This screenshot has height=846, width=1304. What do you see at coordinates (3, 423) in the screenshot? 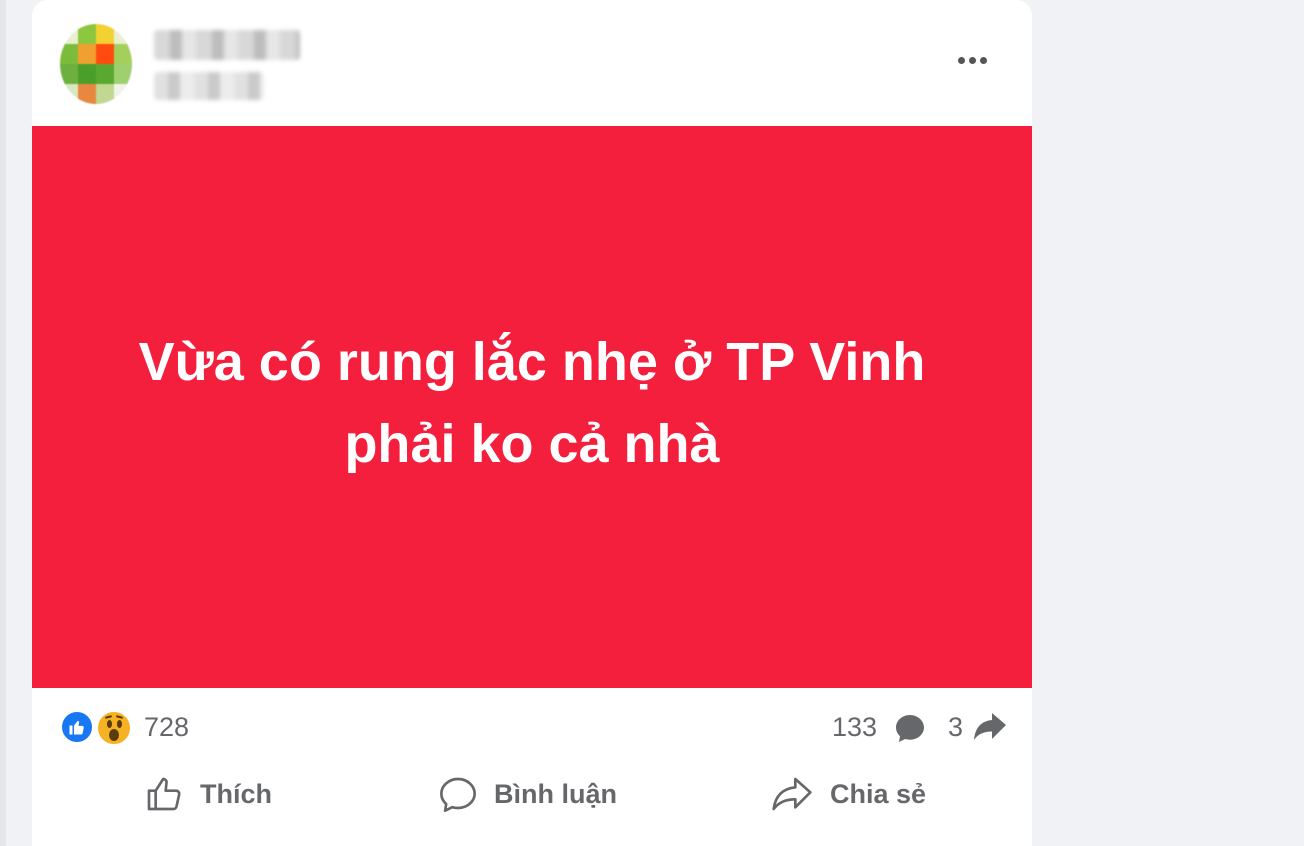
I see `left-edge` at bounding box center [3, 423].